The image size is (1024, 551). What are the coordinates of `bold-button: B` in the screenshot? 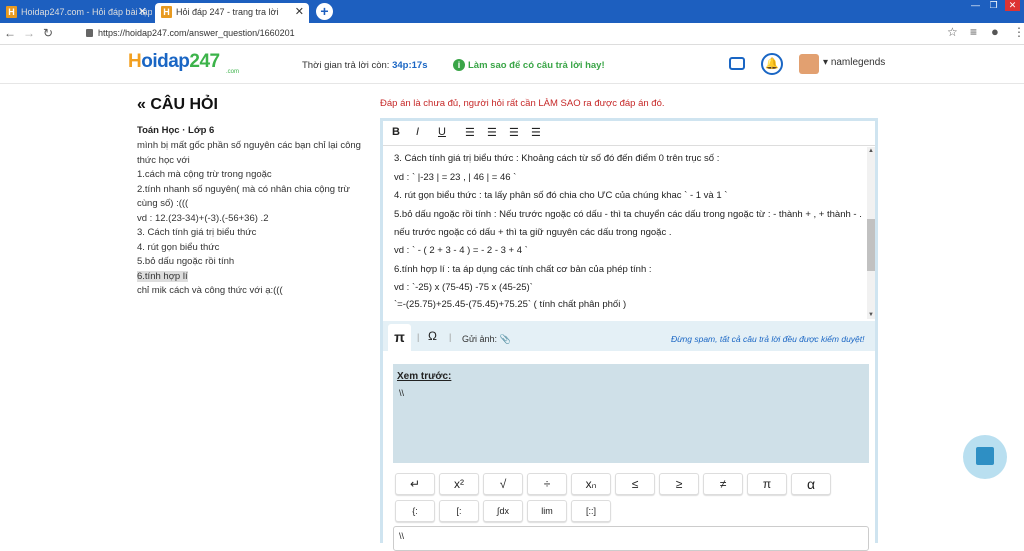 It's located at (396, 132).